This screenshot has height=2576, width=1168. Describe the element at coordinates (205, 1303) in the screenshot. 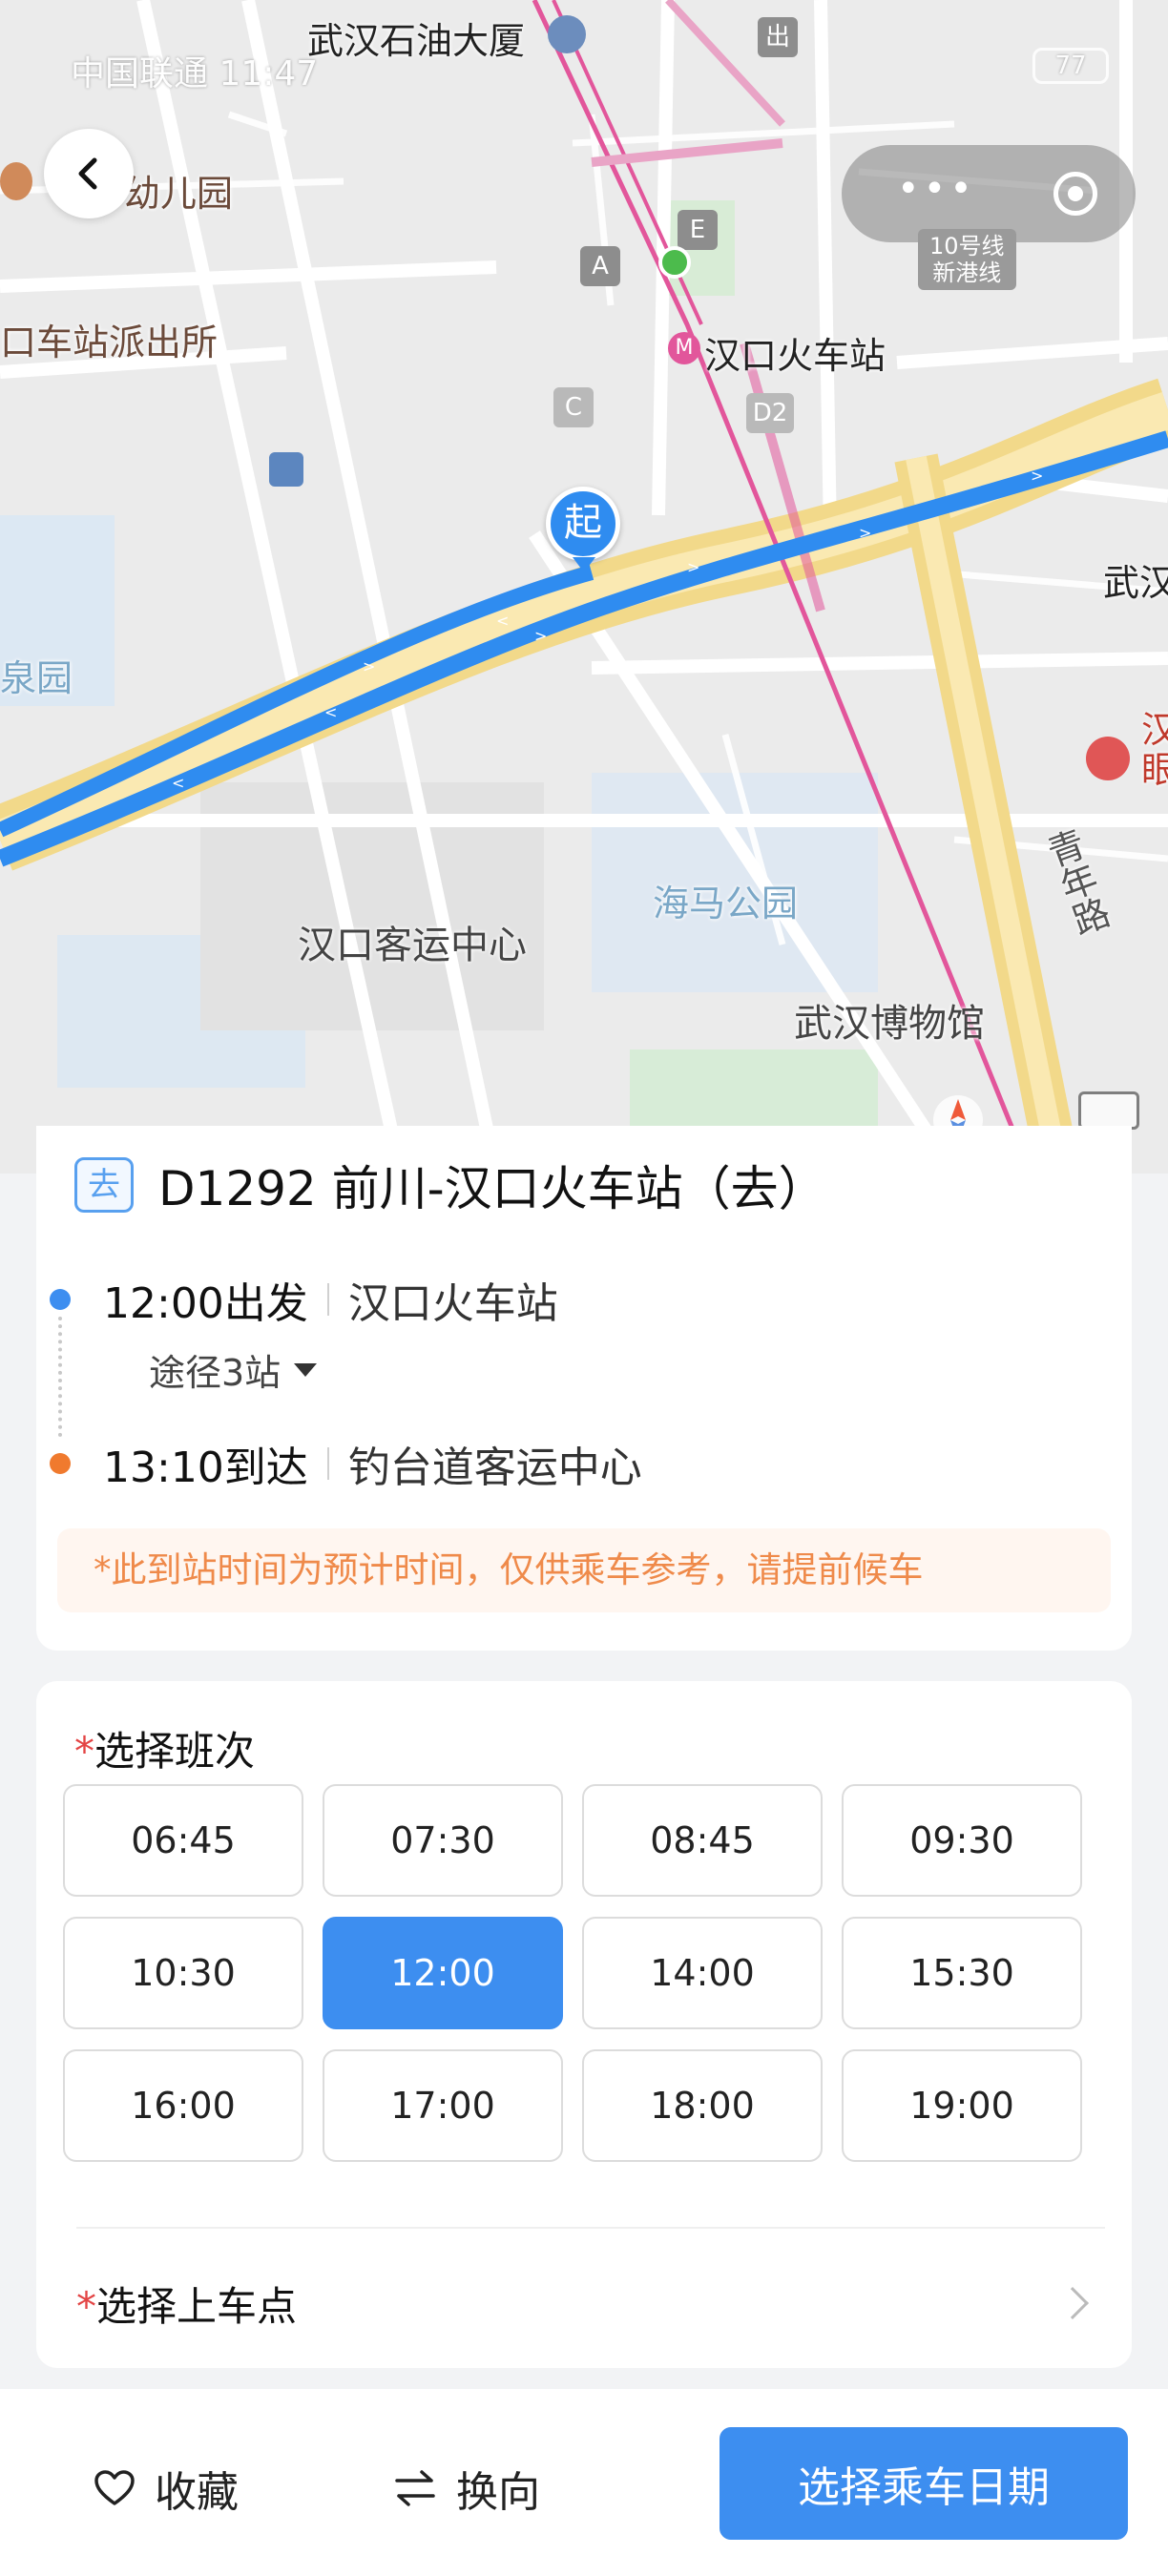

I see `departure-time: 12:00出发` at that location.